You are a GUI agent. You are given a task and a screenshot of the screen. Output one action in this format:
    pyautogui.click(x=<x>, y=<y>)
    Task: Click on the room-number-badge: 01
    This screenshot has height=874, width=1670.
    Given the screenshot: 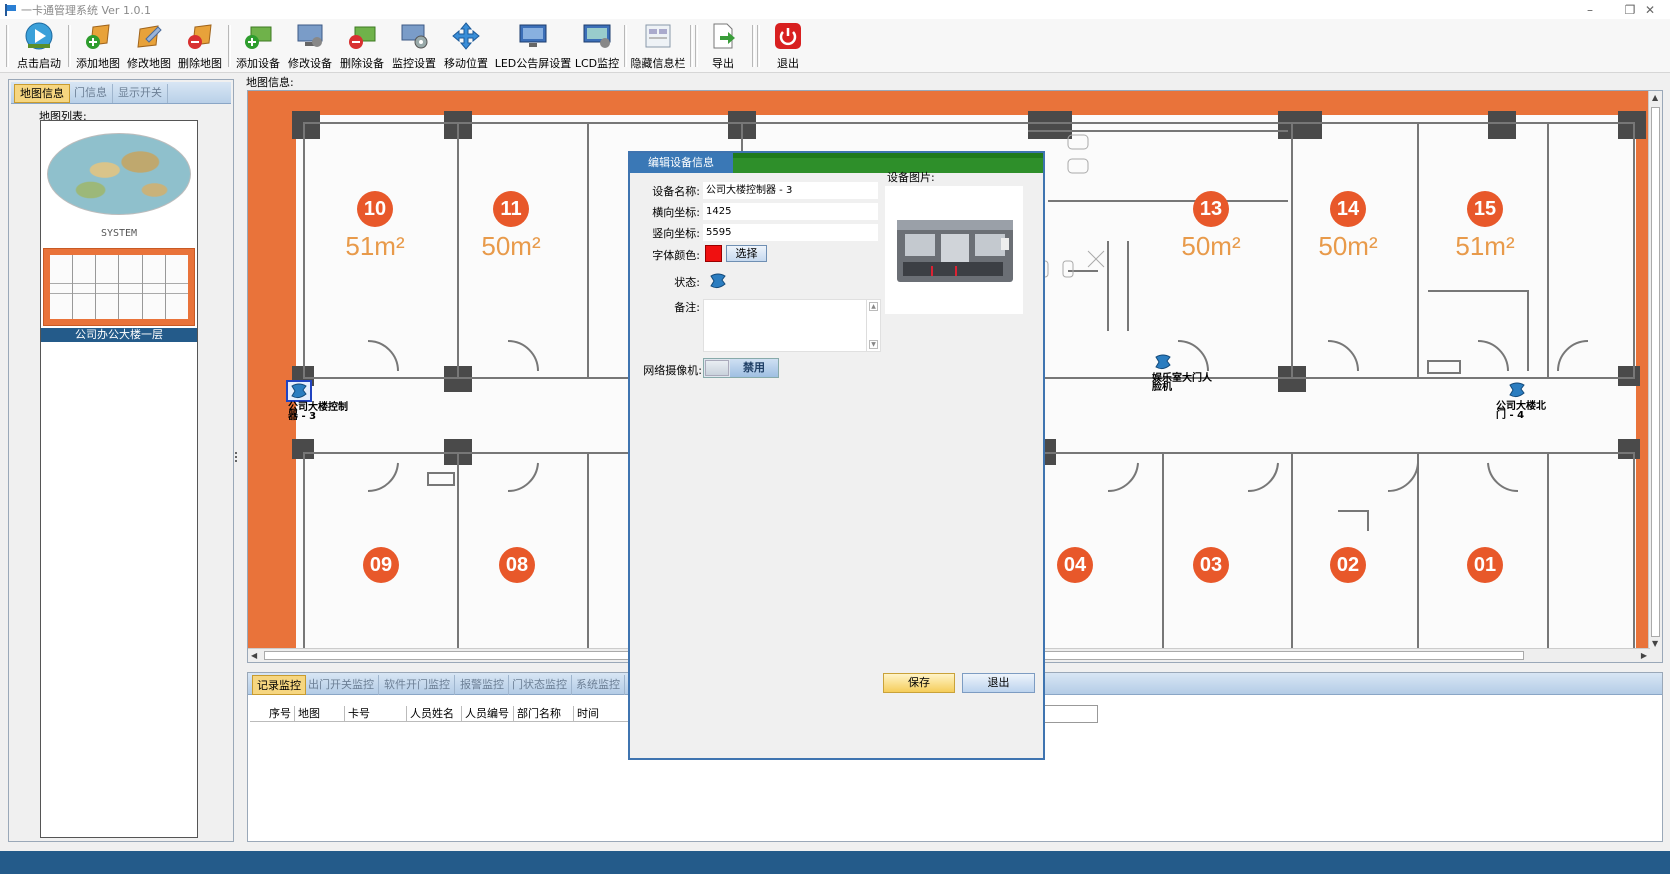 What is the action you would take?
    pyautogui.click(x=1485, y=565)
    